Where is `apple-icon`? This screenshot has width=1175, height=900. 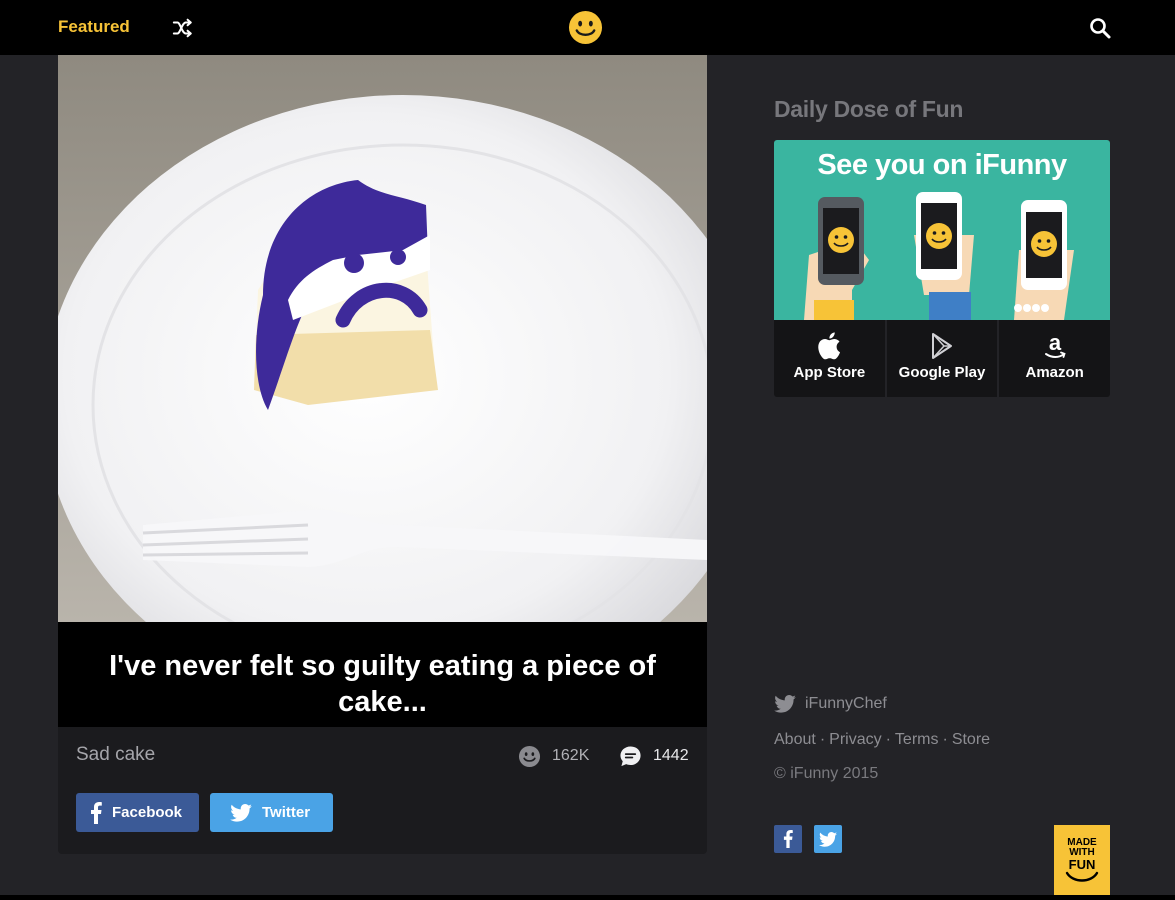 apple-icon is located at coordinates (829, 346).